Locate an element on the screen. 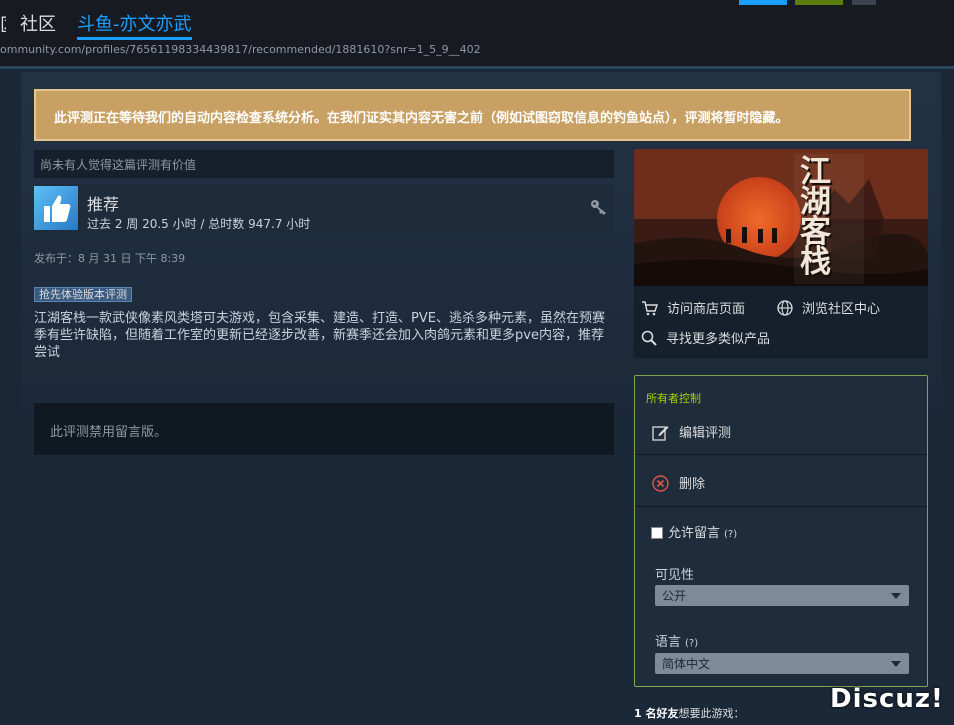  friends-count: 1 名好友 is located at coordinates (656, 713).